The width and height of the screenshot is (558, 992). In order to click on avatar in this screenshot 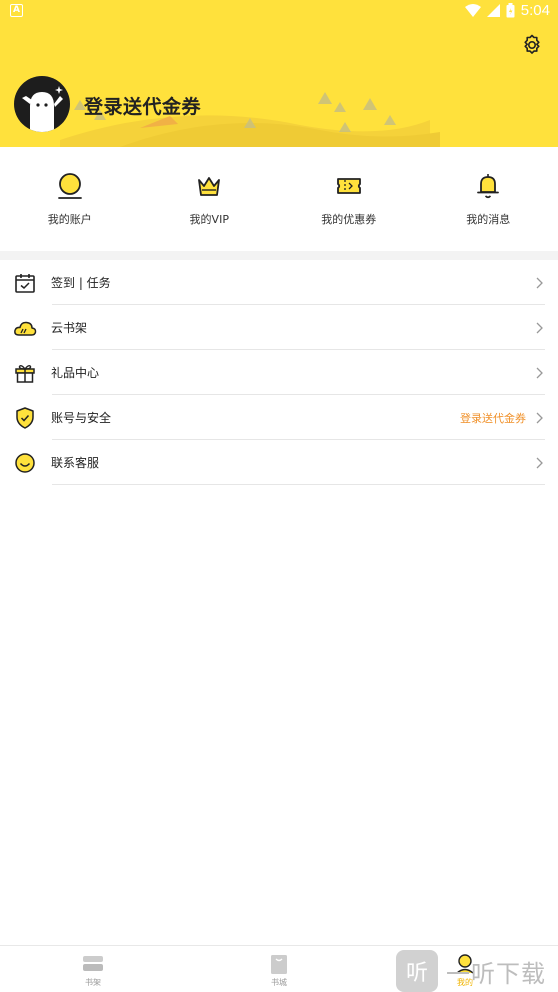, I will do `click(42, 104)`.